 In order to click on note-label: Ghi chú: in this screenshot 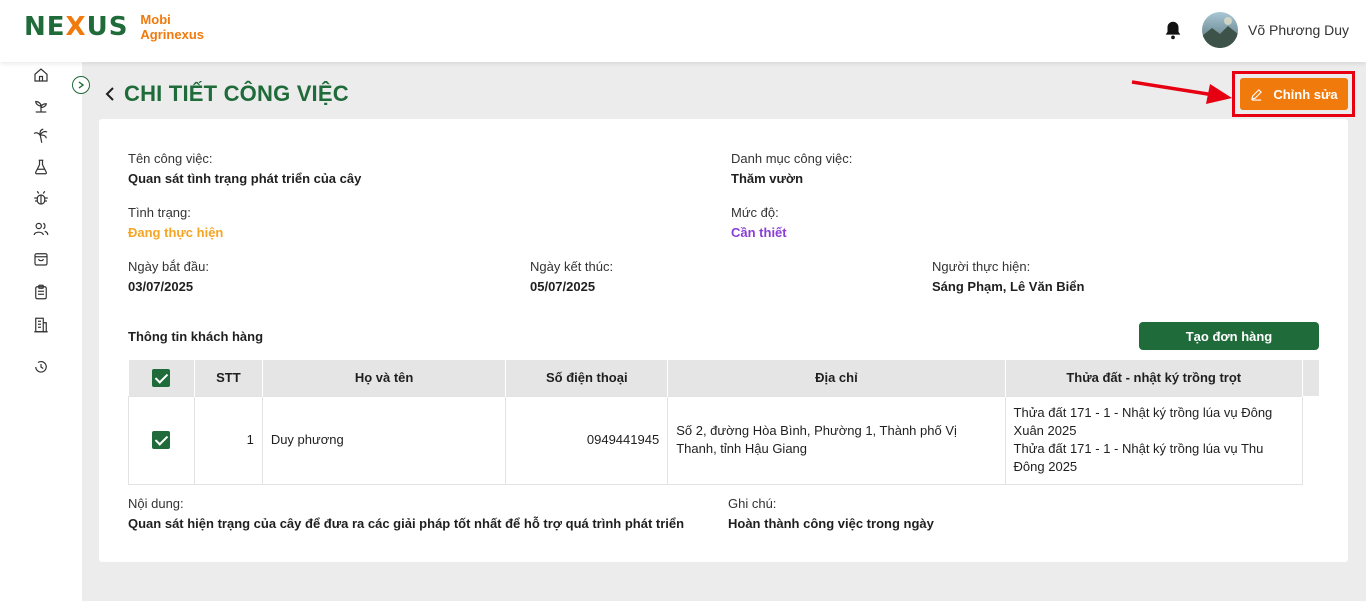, I will do `click(752, 503)`.